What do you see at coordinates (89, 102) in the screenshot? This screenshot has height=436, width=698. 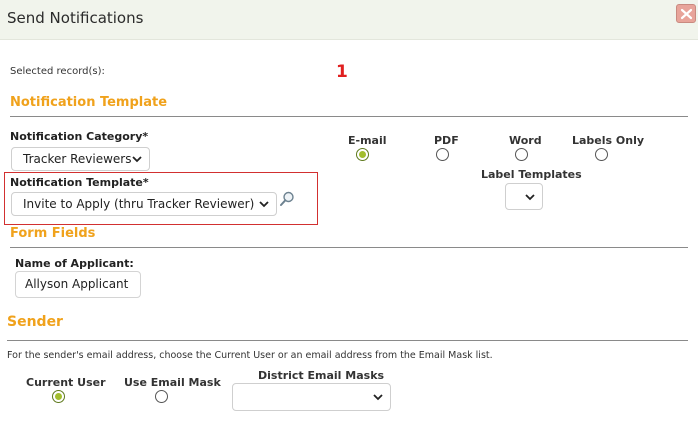 I see `notification-template-section-title: Notification Template` at bounding box center [89, 102].